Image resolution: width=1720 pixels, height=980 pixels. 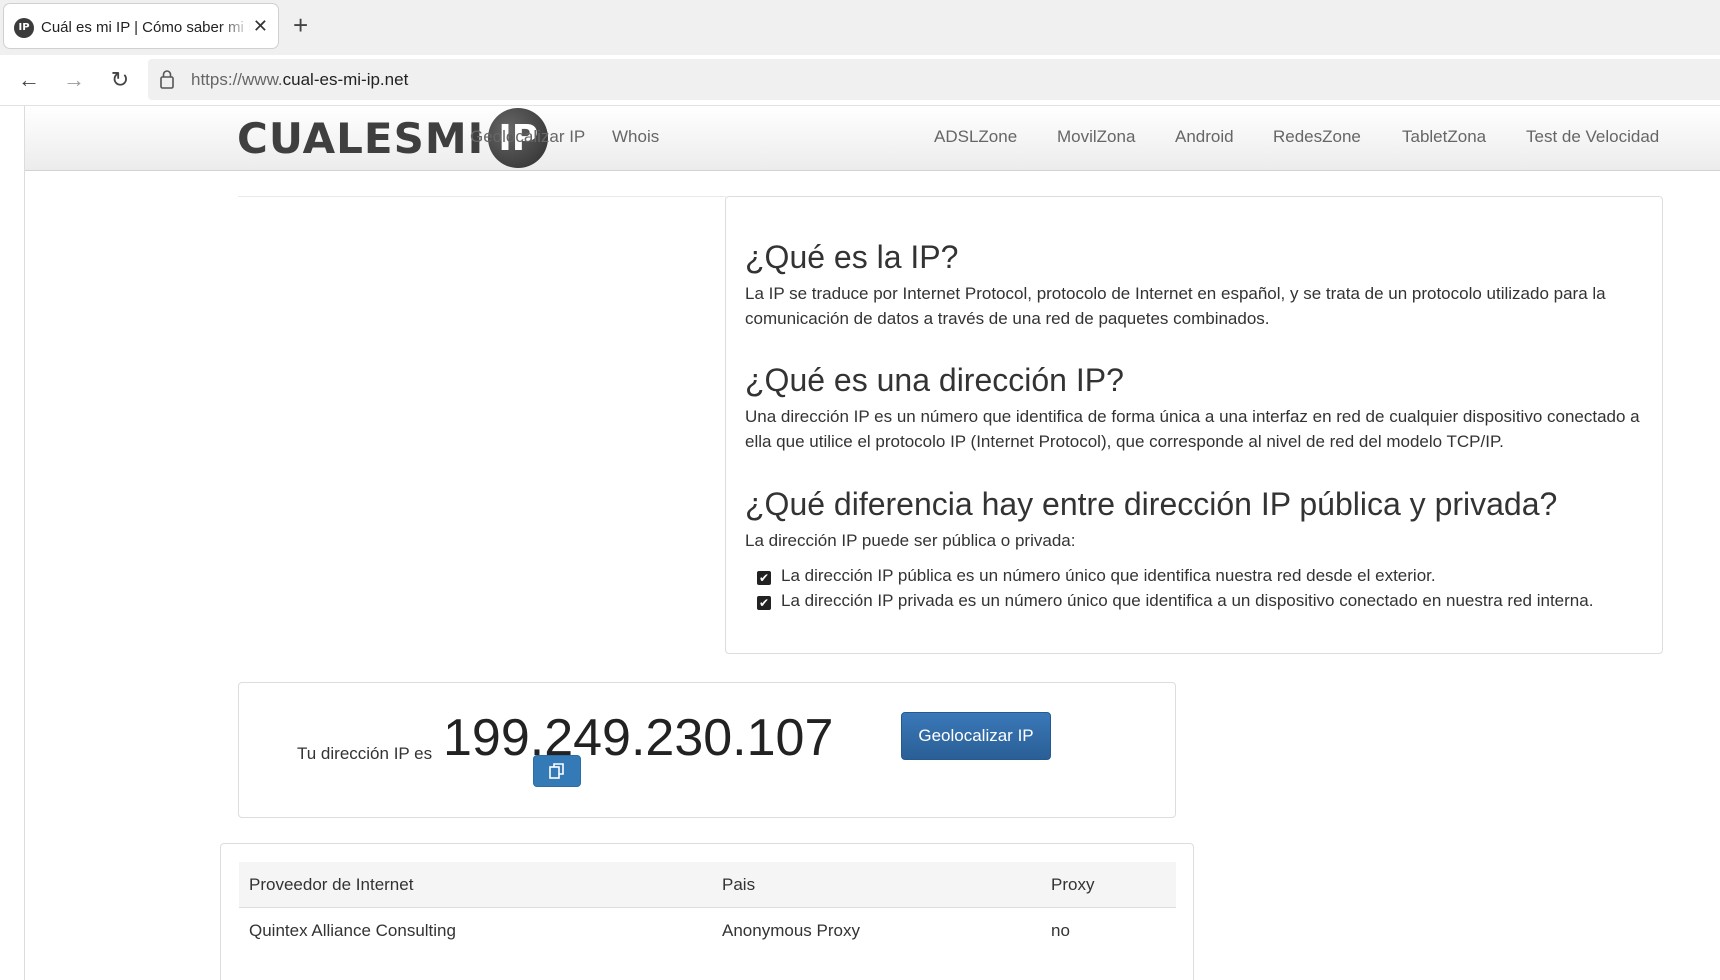 I want to click on page-left-border, so click(x=24, y=543).